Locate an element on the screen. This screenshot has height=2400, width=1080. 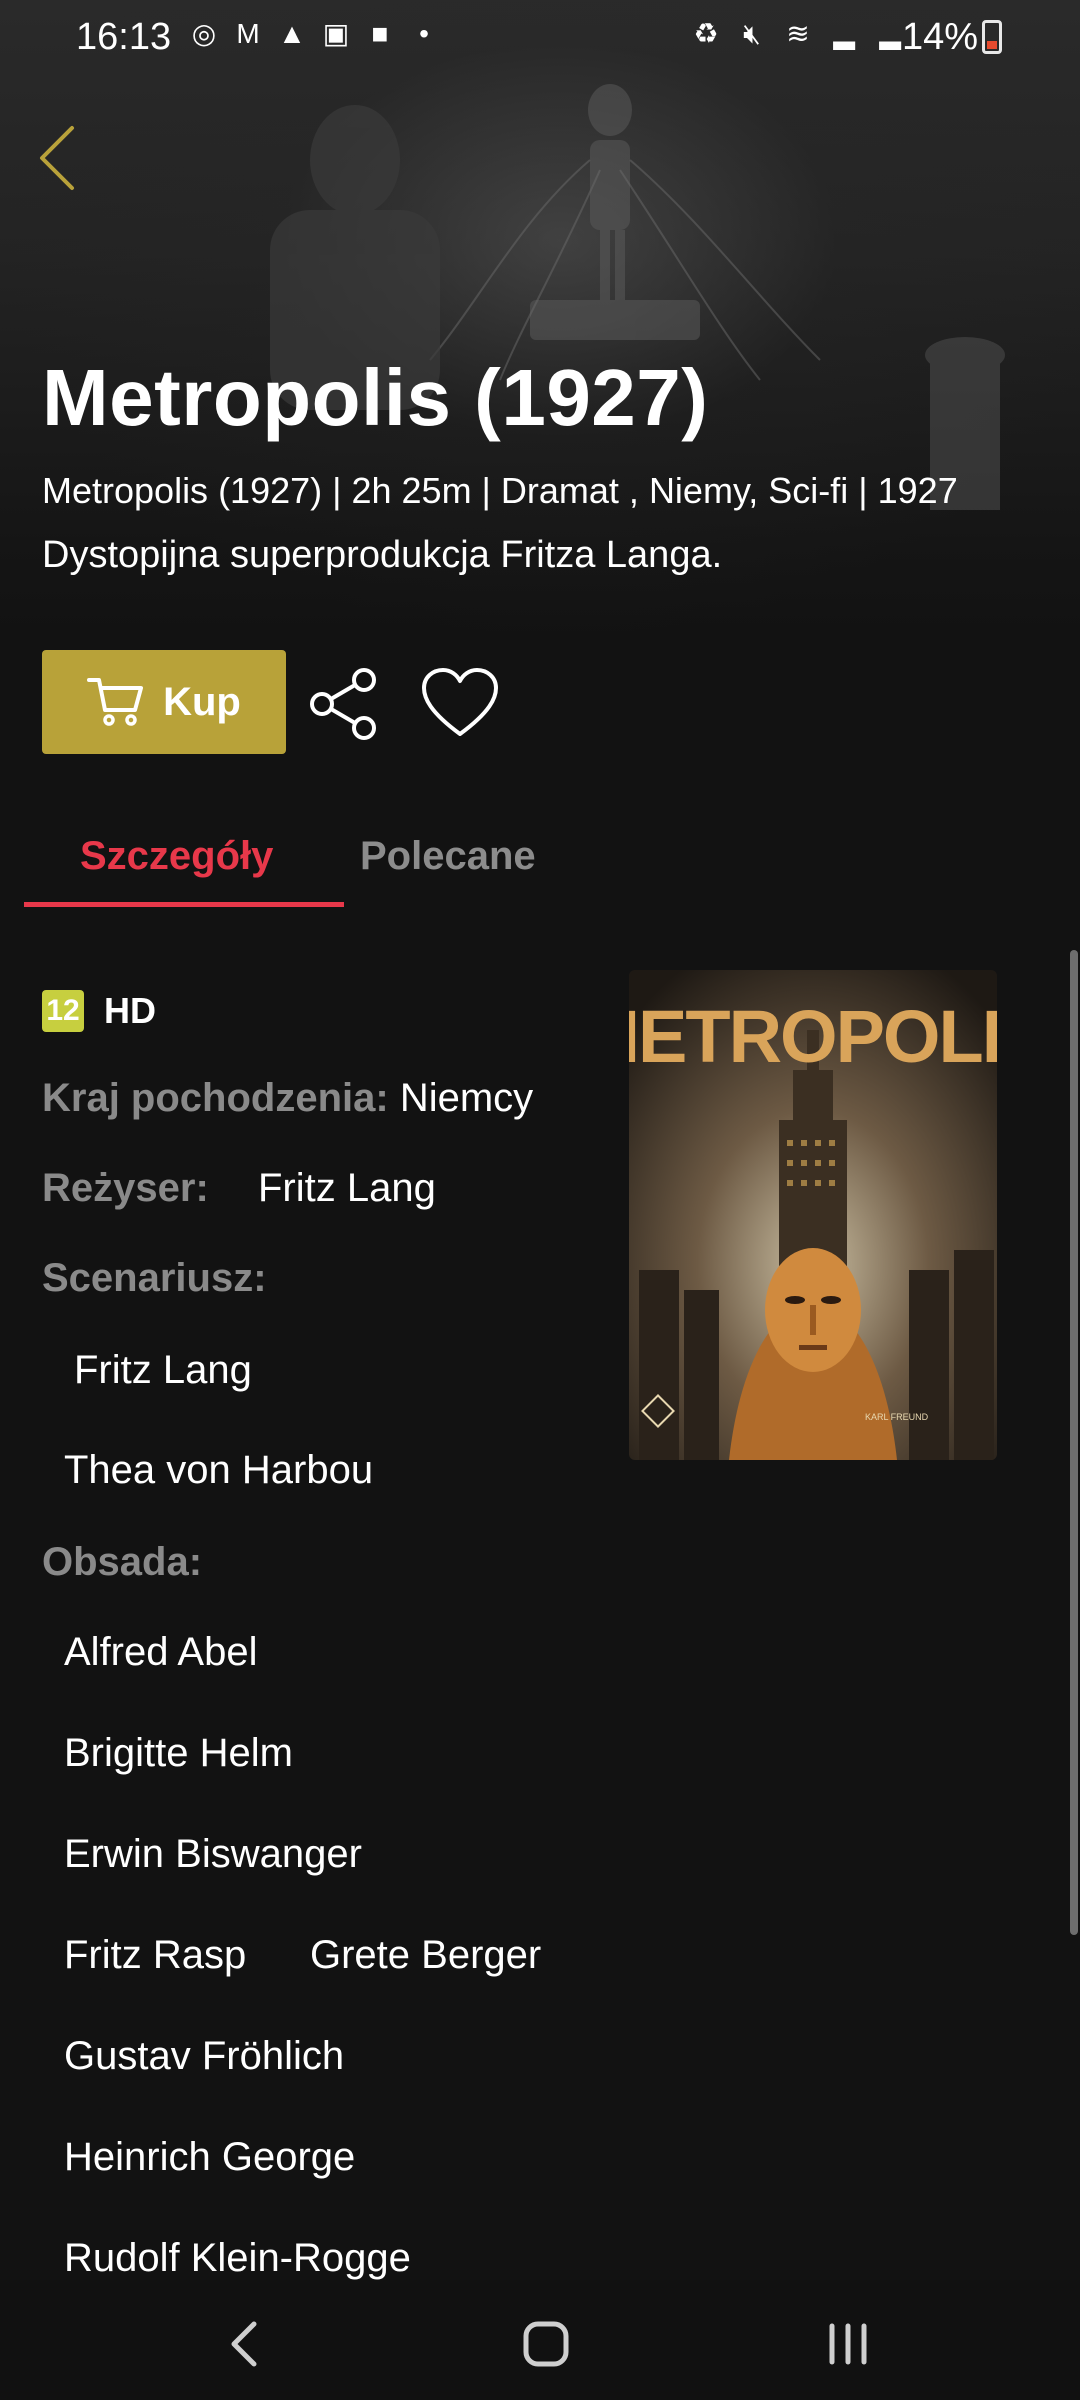
writers-label: Scenariusz: is located at coordinates (154, 1278).